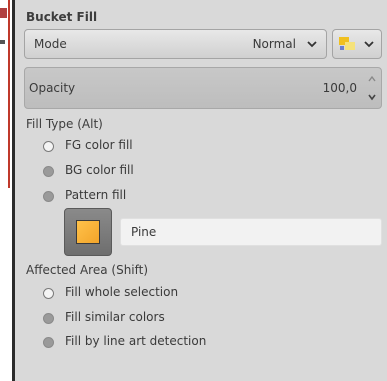 This screenshot has height=381, width=387. Describe the element at coordinates (144, 232) in the screenshot. I see `pattern-name: Pine` at that location.